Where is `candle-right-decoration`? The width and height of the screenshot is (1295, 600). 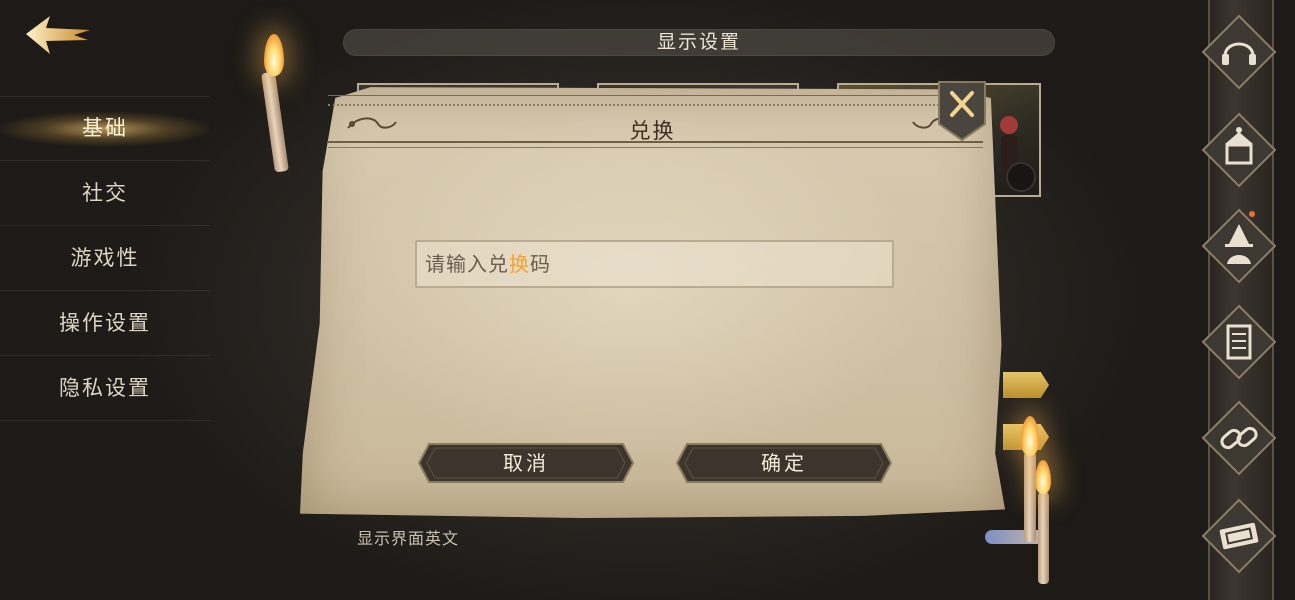
candle-right-decoration is located at coordinates (1037, 502).